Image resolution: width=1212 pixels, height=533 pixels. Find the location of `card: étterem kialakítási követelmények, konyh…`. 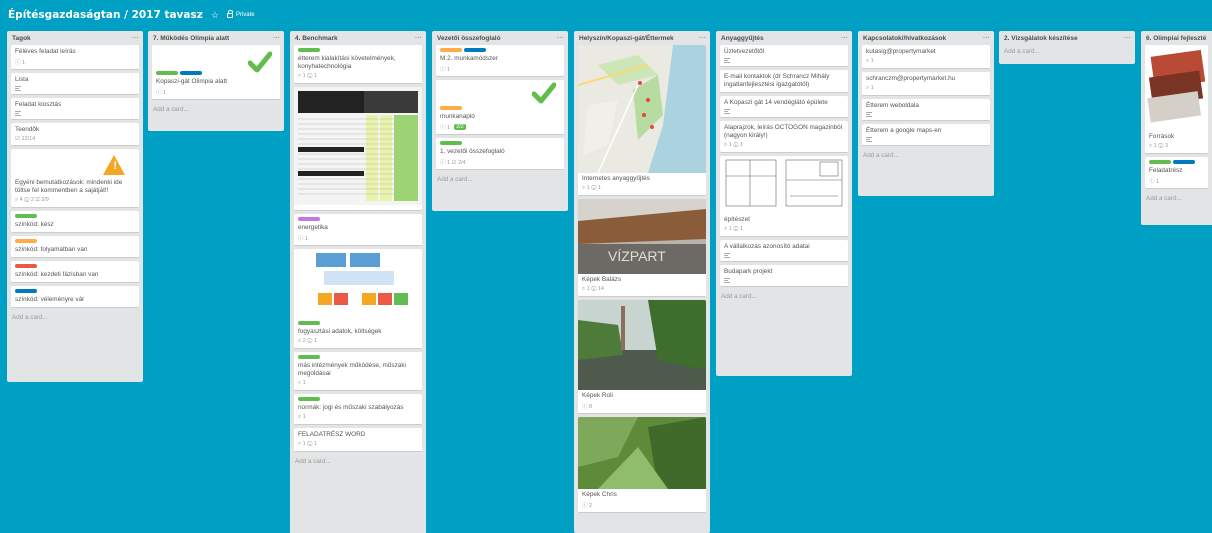

card: étterem kialakítási követelmények, konyh… is located at coordinates (358, 64).